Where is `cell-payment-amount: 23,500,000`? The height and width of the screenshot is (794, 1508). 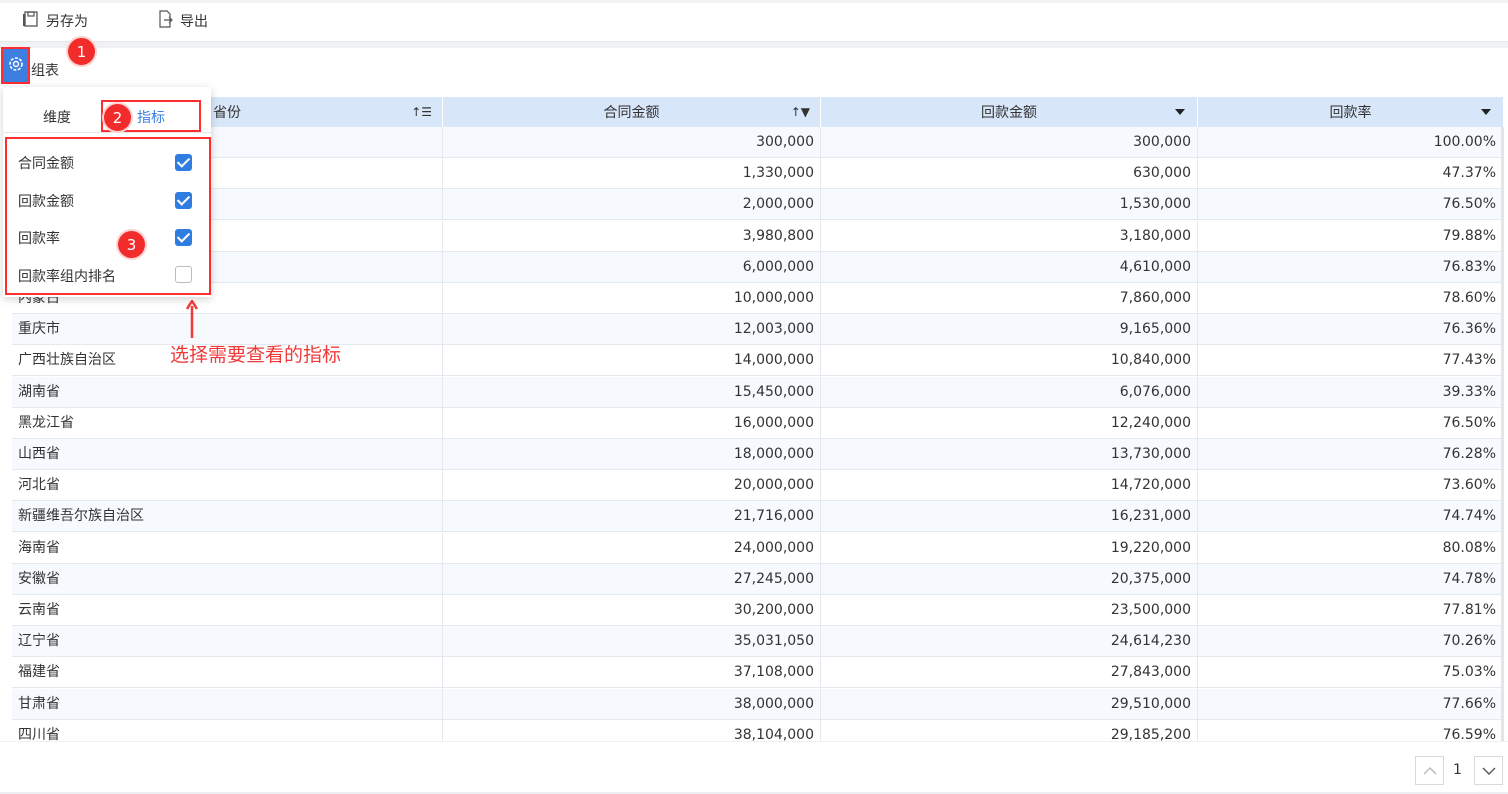
cell-payment-amount: 23,500,000 is located at coordinates (1009, 610).